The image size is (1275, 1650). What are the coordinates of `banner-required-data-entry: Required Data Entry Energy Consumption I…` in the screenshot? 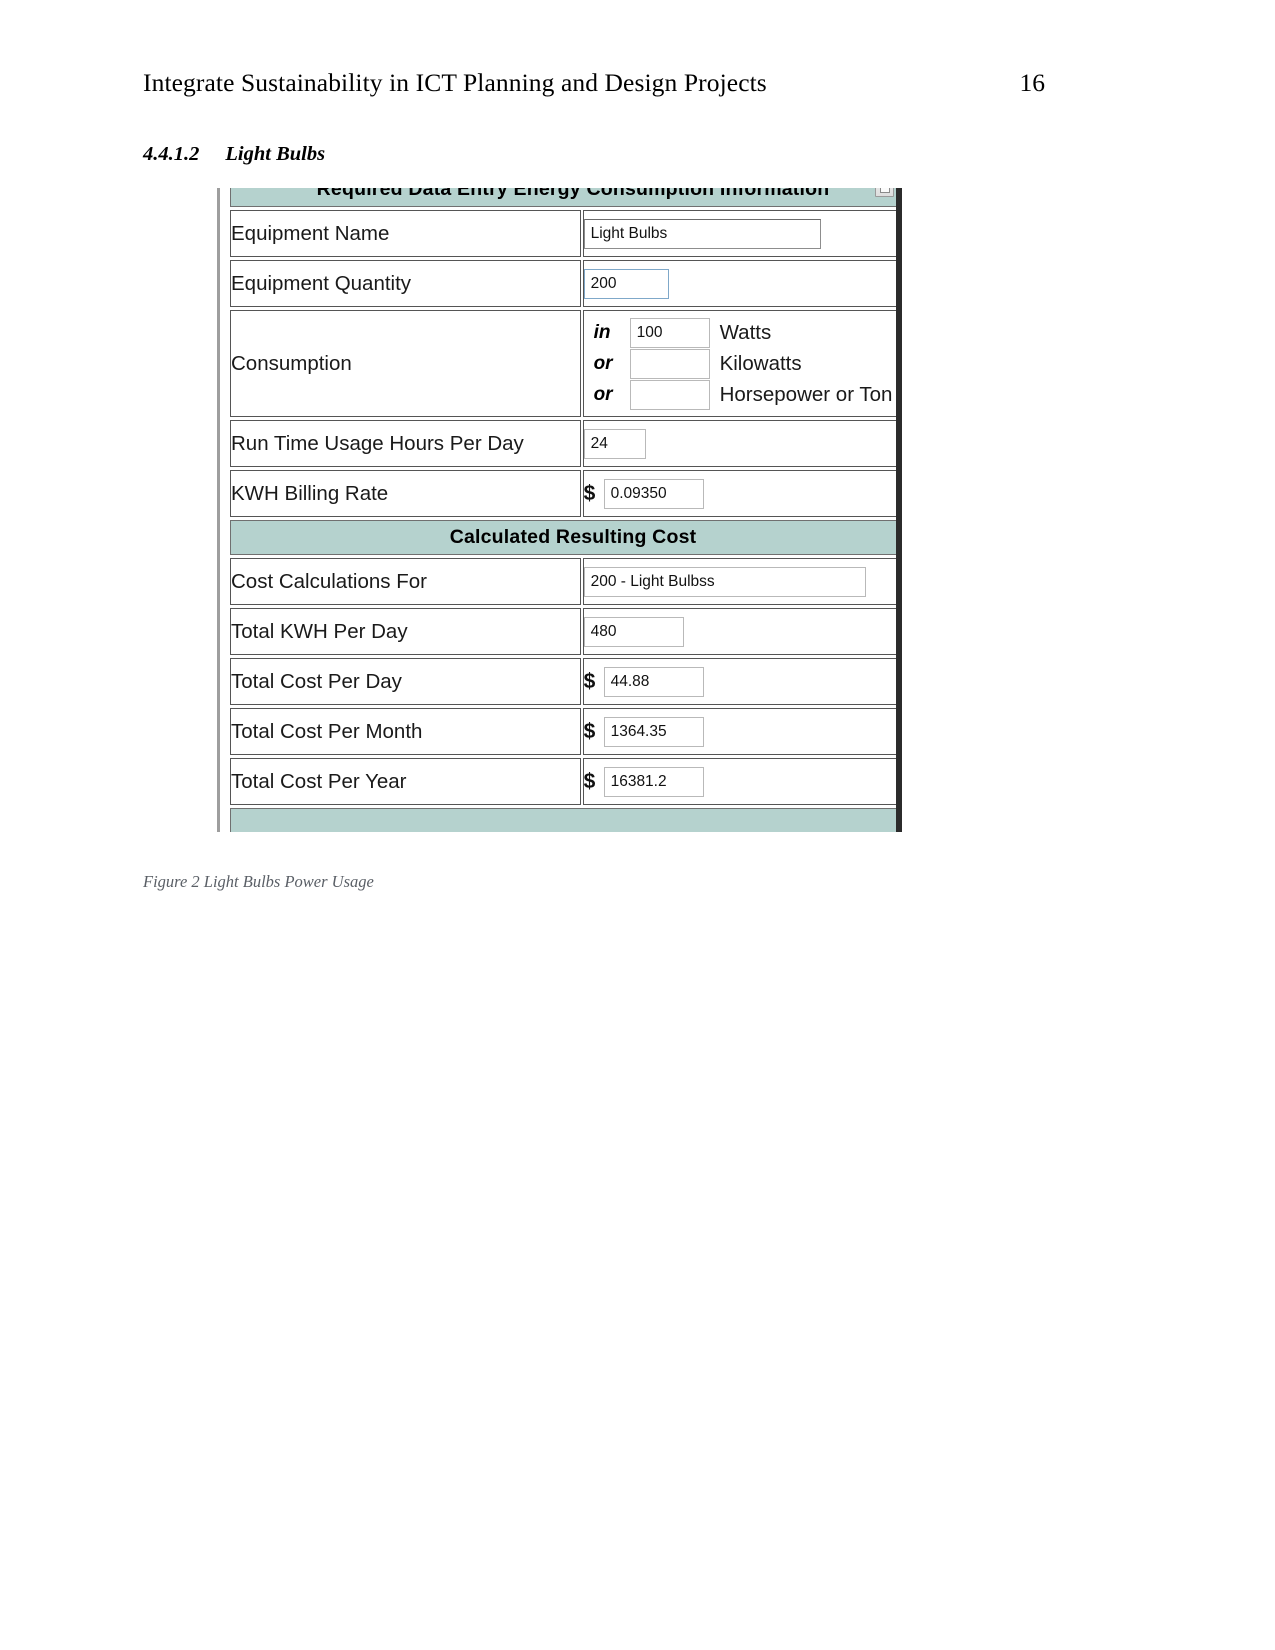 It's located at (563, 197).